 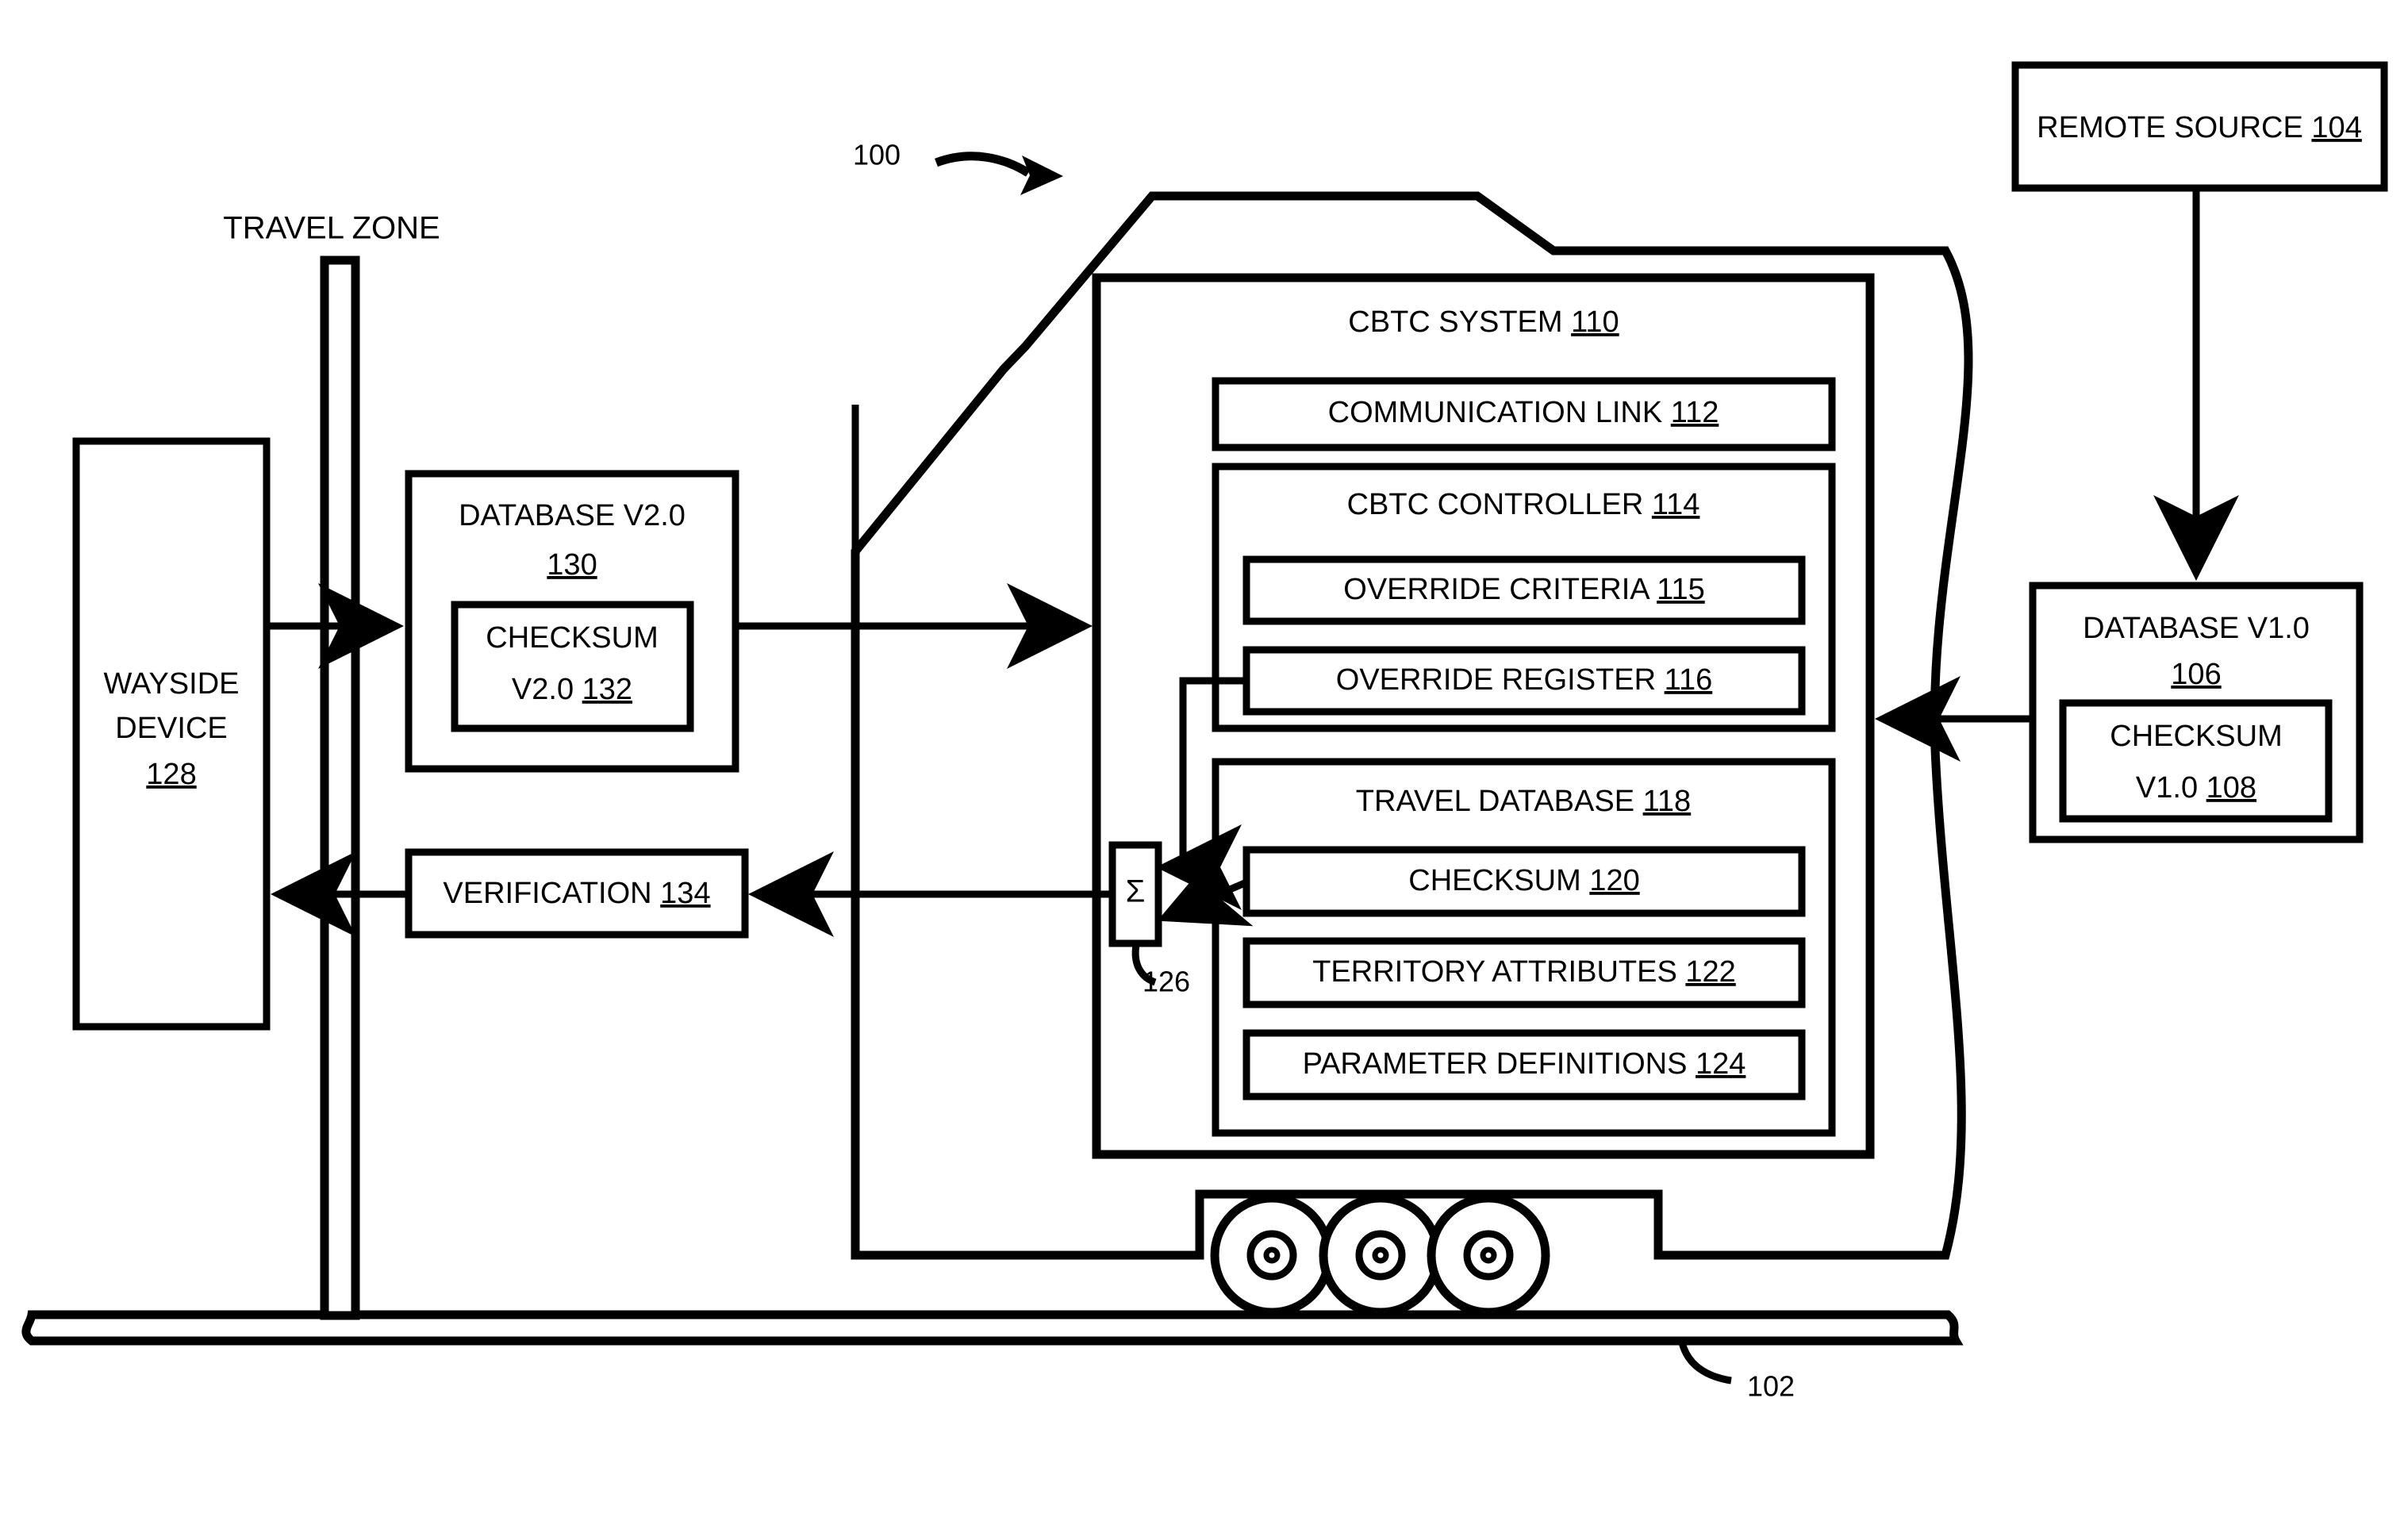 I want to click on parameter-definitions-label: PARAMETER DEFINITIONS 124, so click(x=1525, y=1064).